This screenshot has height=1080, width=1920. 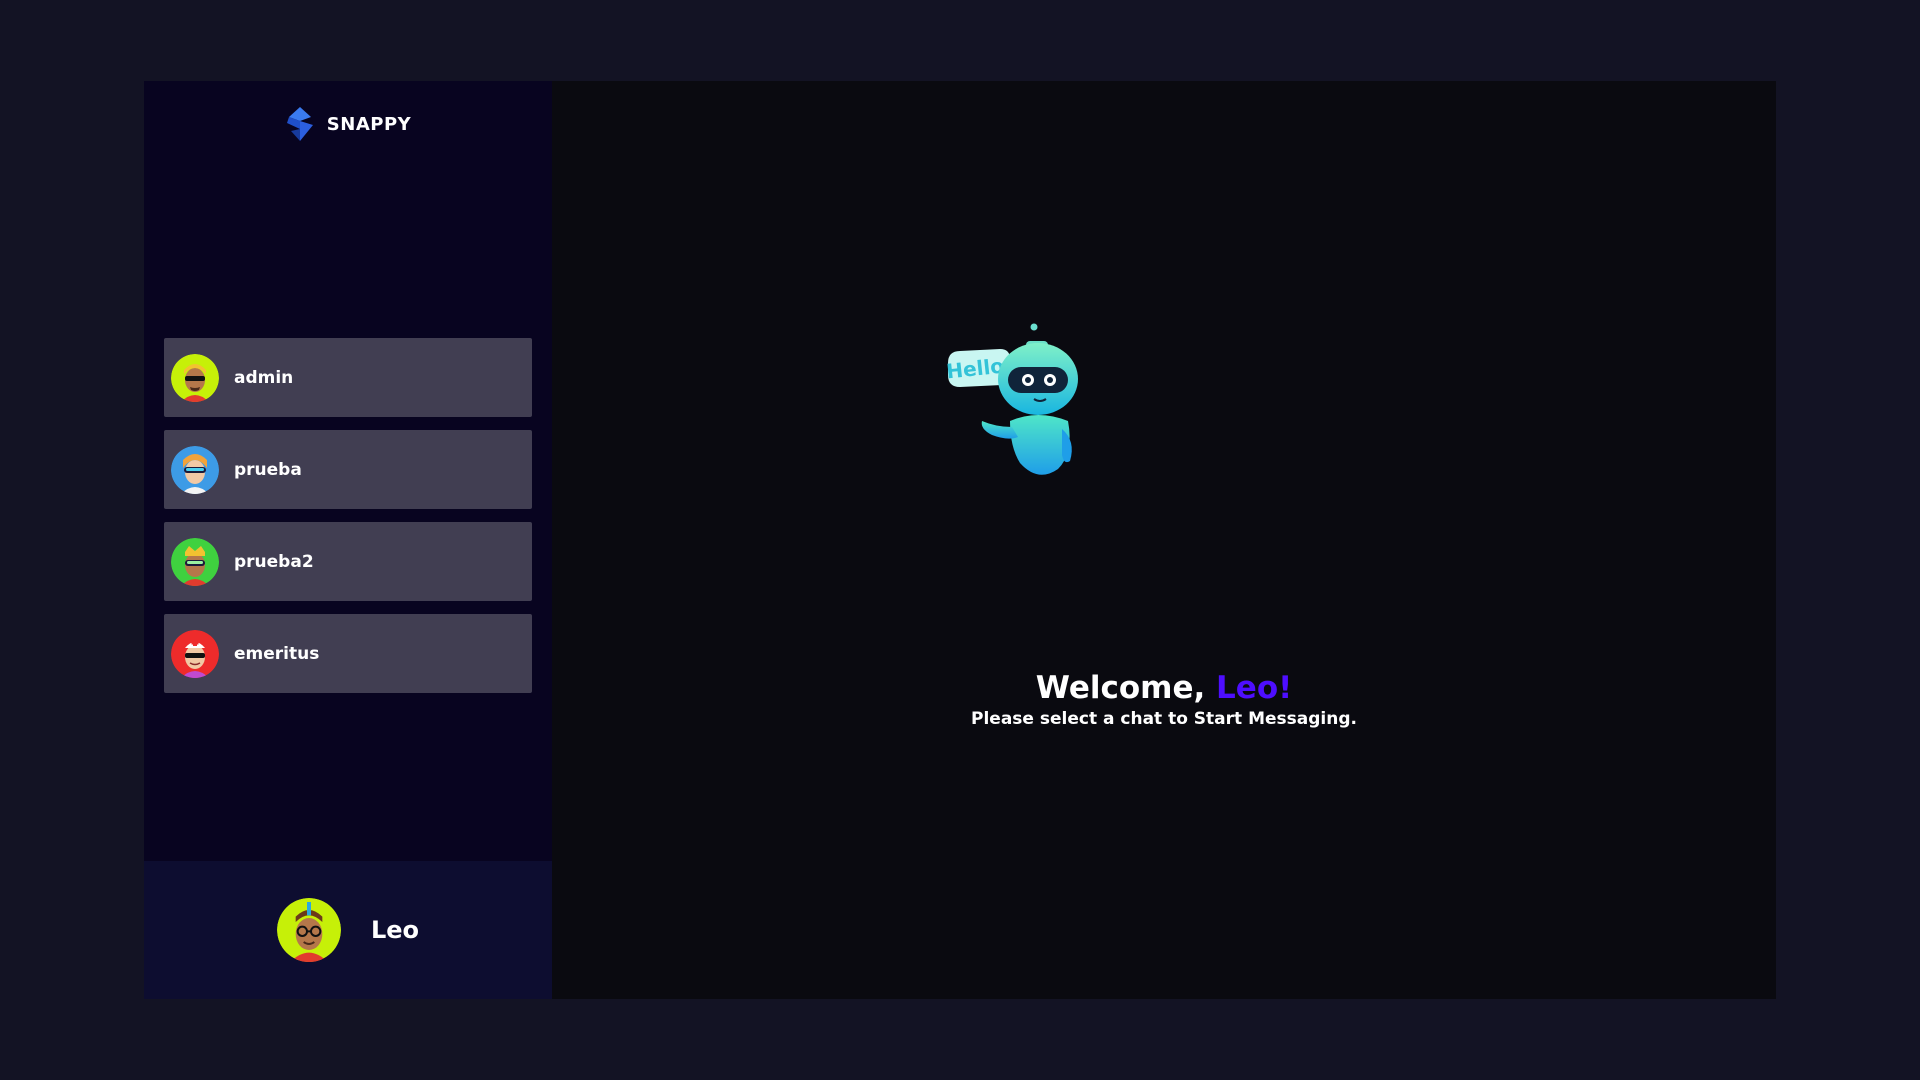 I want to click on snappy-logo-icon, so click(x=300, y=124).